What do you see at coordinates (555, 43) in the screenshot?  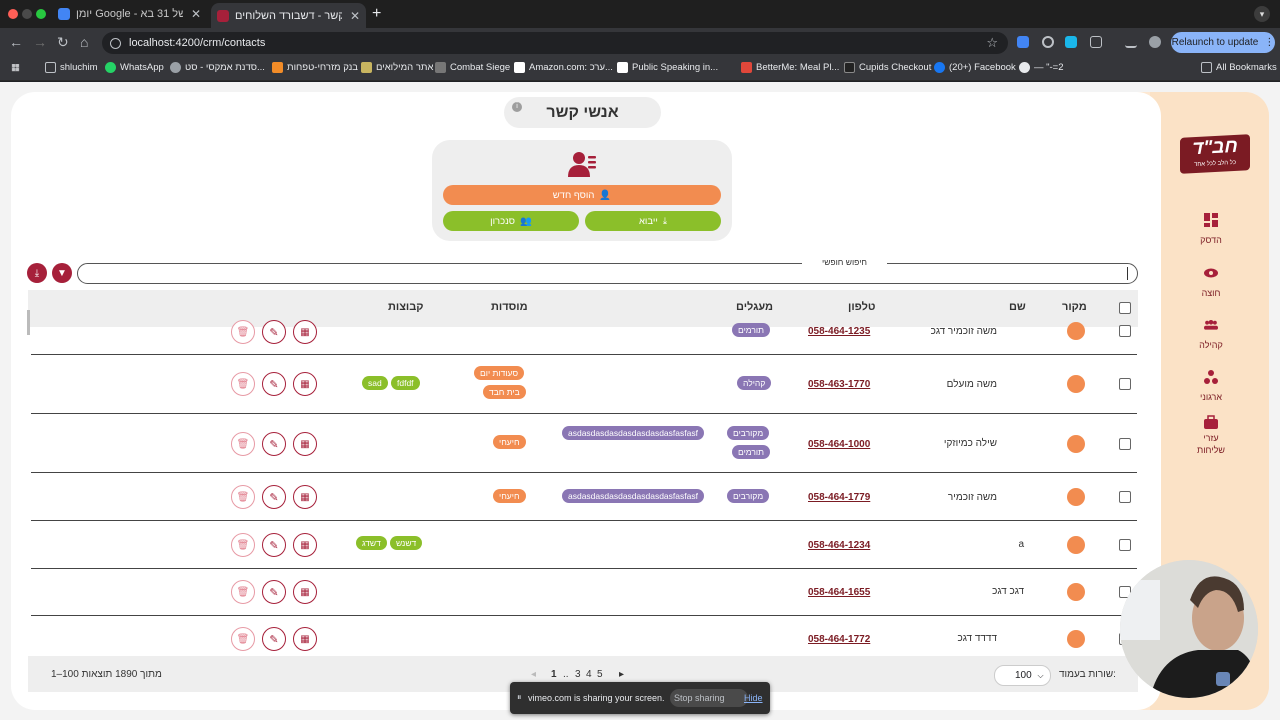 I see `address-bar: localhost:4200/crm/contacts ☆` at bounding box center [555, 43].